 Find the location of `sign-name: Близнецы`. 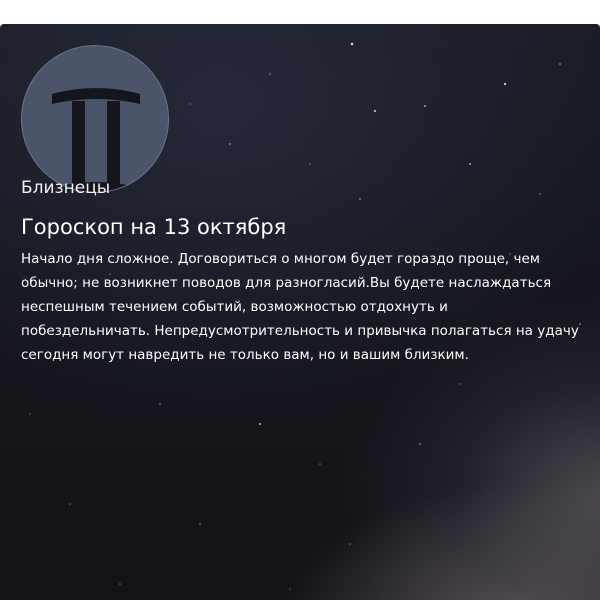

sign-name: Близнецы is located at coordinates (66, 188).